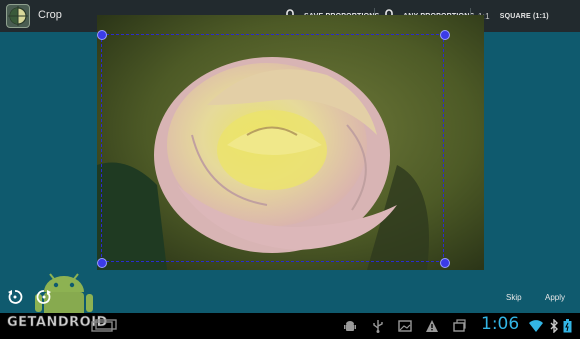 This screenshot has width=580, height=339. Describe the element at coordinates (102, 263) in the screenshot. I see `crop-handle-bottom-left` at that location.